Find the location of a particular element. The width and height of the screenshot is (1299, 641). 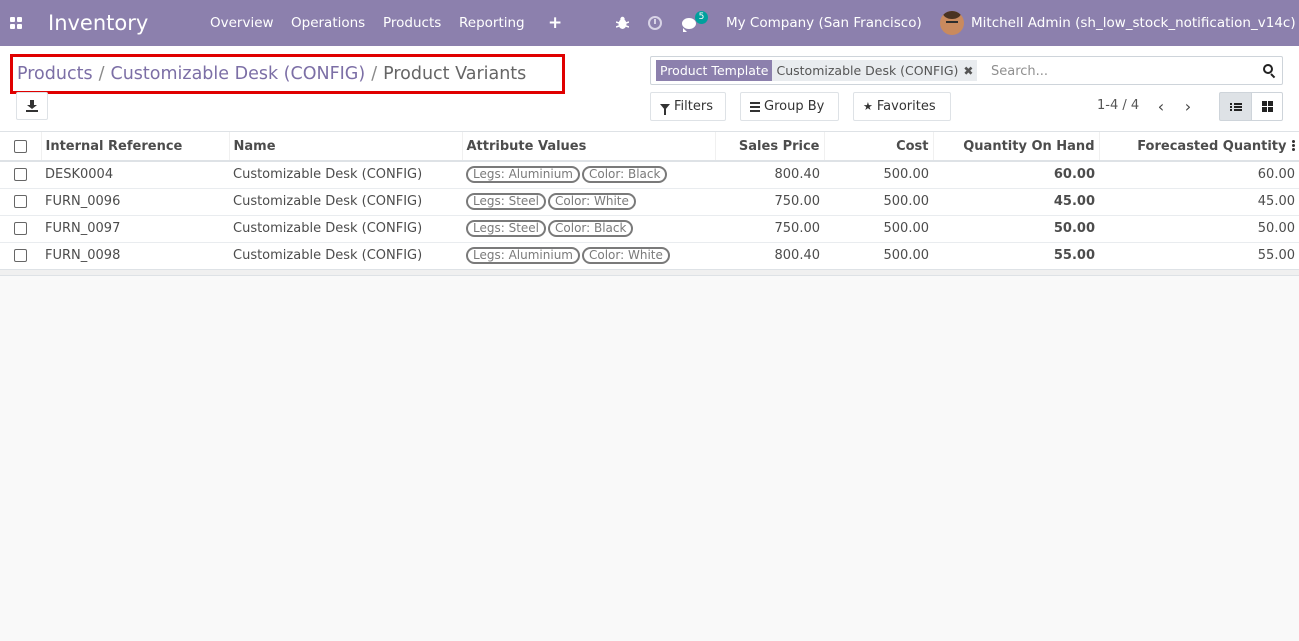

kanban-icon is located at coordinates (1267, 106).